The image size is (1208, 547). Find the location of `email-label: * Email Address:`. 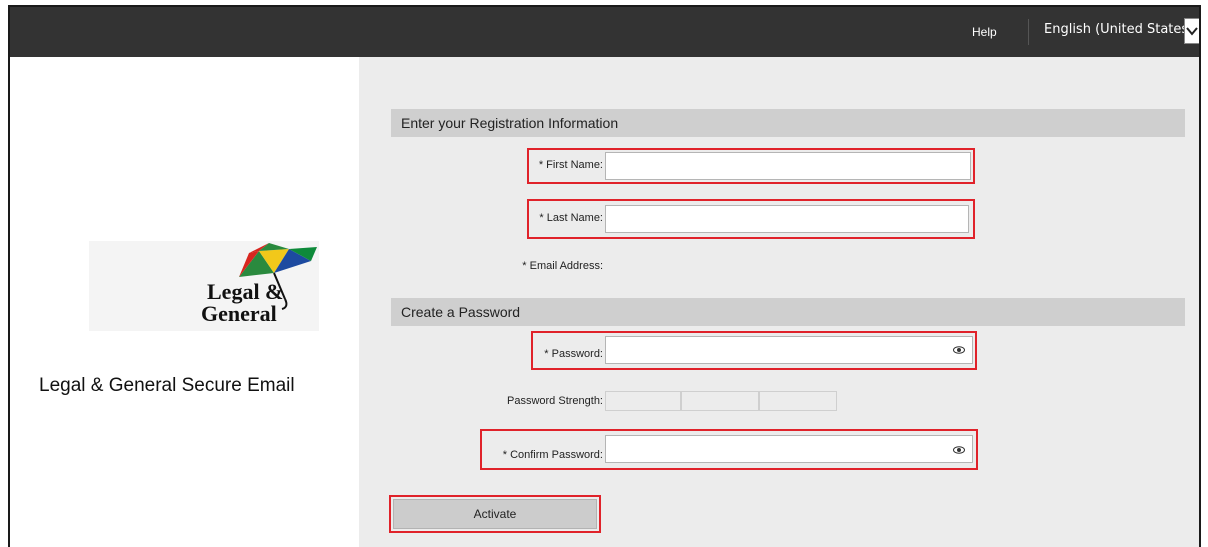

email-label: * Email Address: is located at coordinates (562, 266).